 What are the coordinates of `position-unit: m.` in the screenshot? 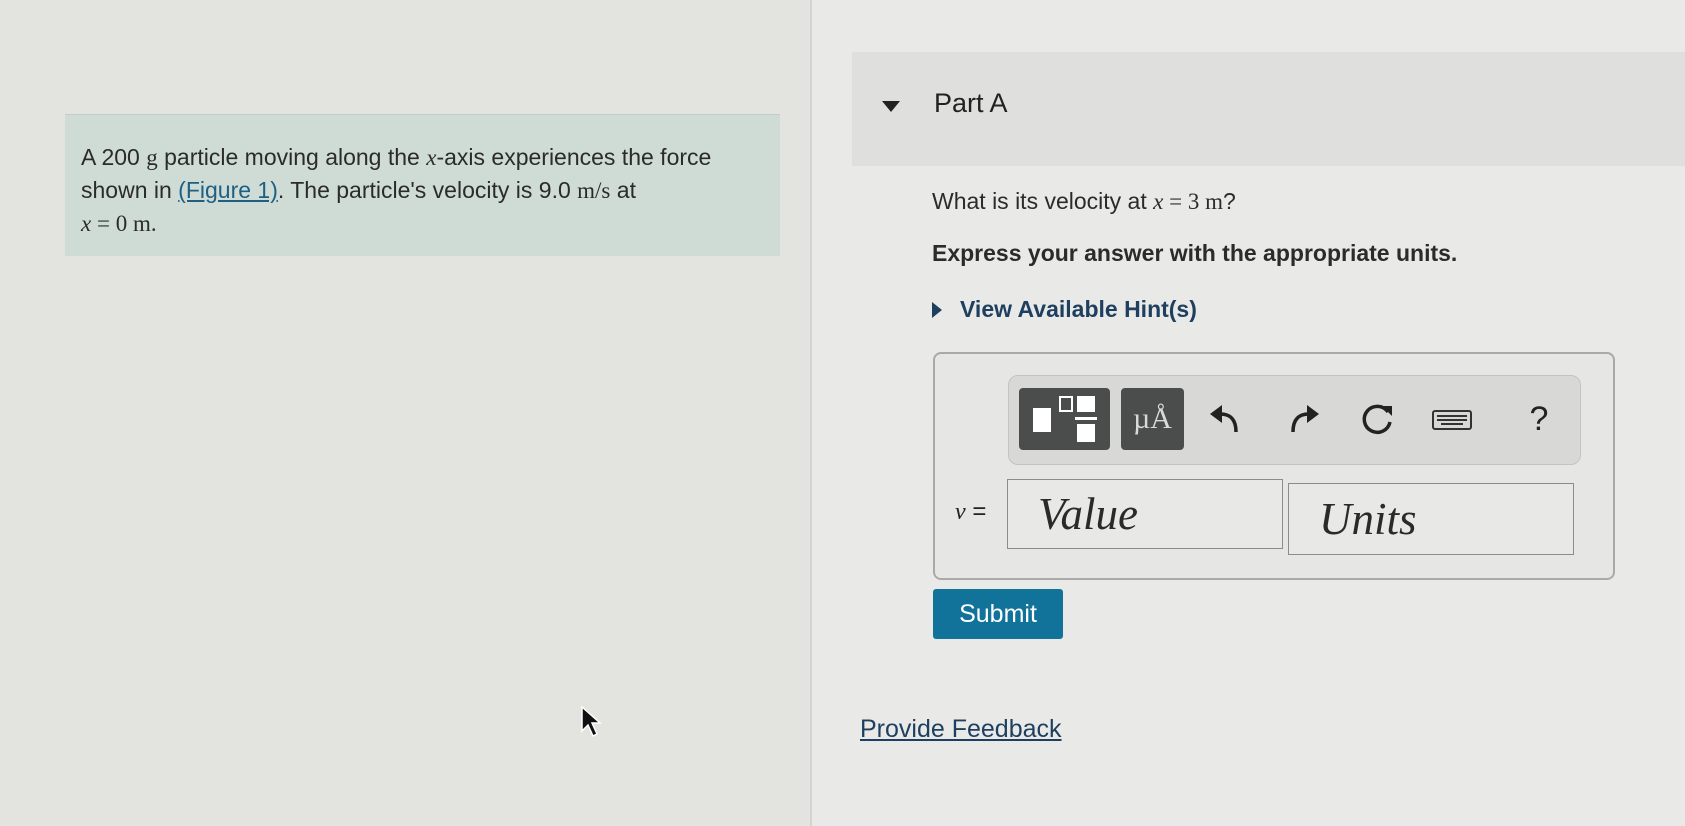 It's located at (144, 223).